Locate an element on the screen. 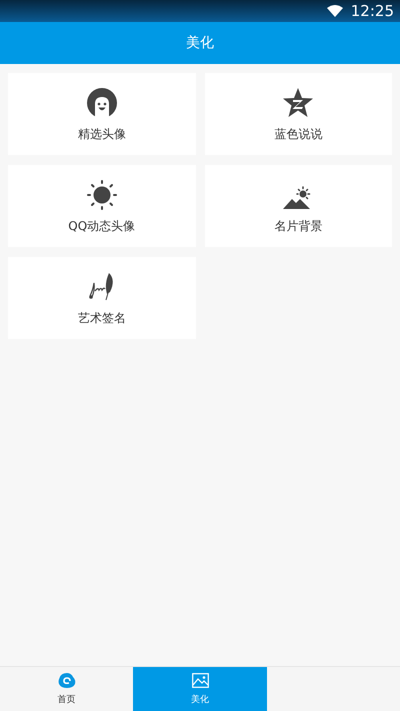  feature-label: 名片背景 is located at coordinates (298, 226).